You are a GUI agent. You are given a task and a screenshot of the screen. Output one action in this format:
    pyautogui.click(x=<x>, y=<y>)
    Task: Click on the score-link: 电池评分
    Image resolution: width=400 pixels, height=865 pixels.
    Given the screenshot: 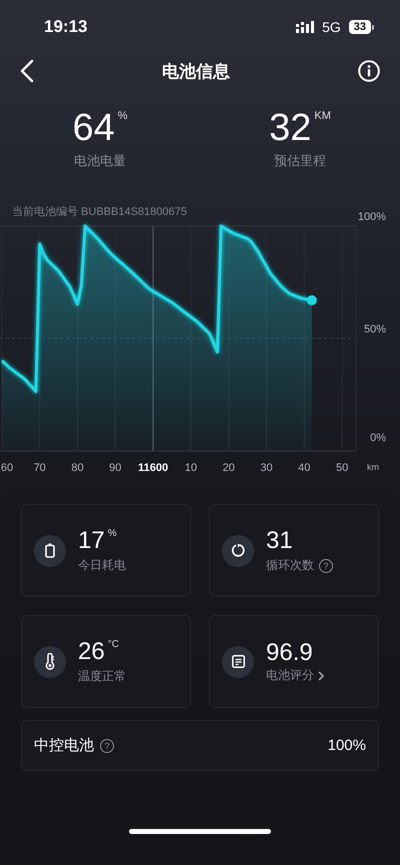 What is the action you would take?
    pyautogui.click(x=295, y=675)
    